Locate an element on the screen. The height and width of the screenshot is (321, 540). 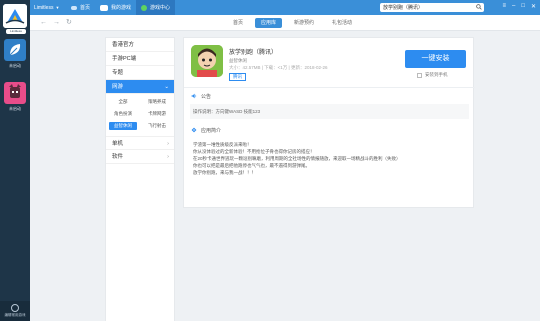
game-meta: 大小：42.57MB | 下载：<1万 | 更新：2018-02-26 is located at coordinates (278, 67).